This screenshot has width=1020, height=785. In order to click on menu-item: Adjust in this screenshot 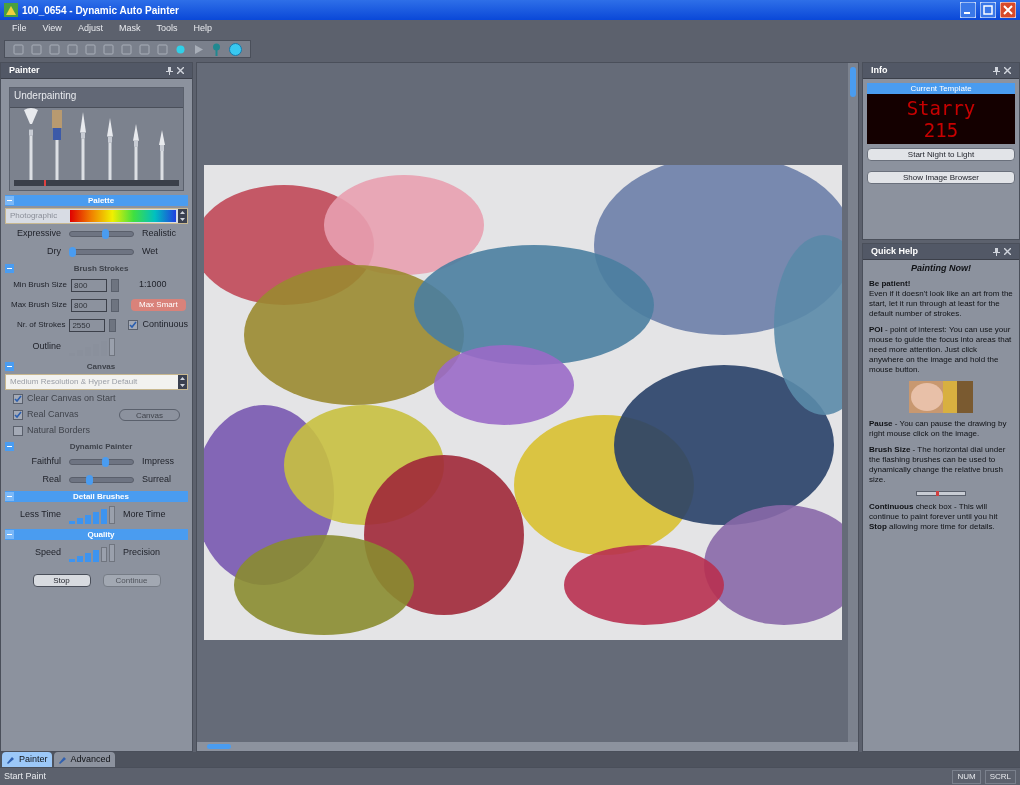, I will do `click(90, 29)`.